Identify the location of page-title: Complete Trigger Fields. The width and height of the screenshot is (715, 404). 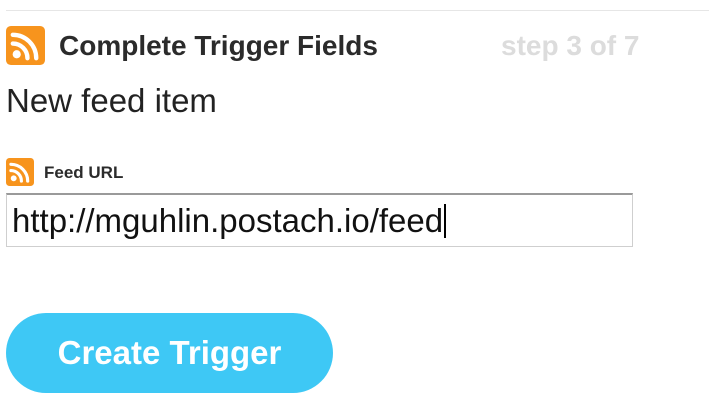
(218, 45).